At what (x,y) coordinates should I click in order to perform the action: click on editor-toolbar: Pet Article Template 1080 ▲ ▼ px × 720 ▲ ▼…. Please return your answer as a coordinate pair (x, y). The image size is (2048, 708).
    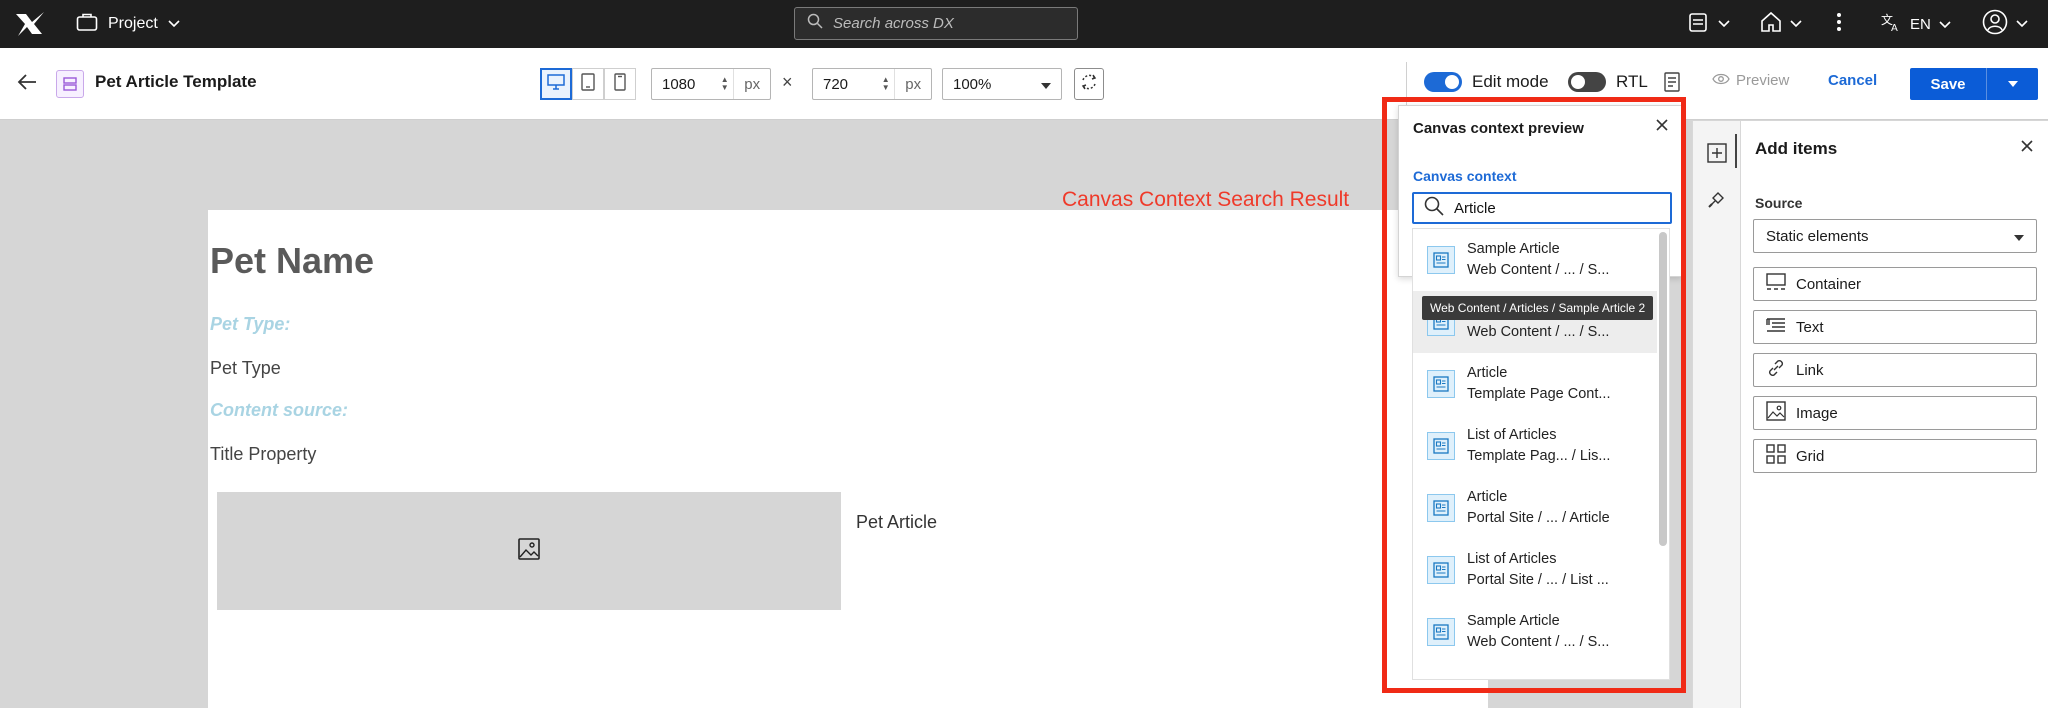
    Looking at the image, I should click on (1024, 84).